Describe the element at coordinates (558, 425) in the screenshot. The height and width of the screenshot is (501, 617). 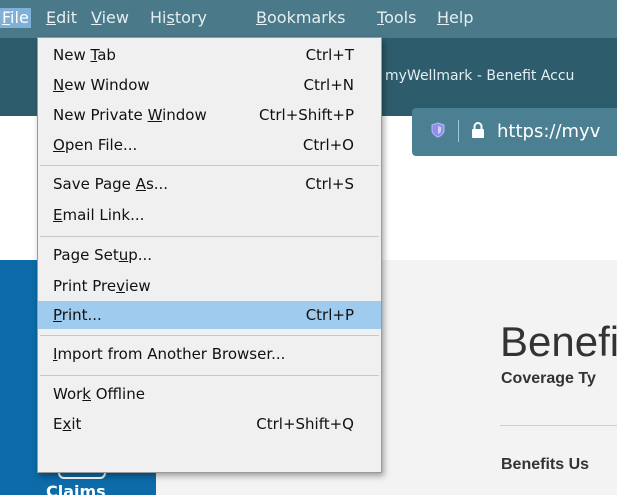
I see `content-divider` at that location.